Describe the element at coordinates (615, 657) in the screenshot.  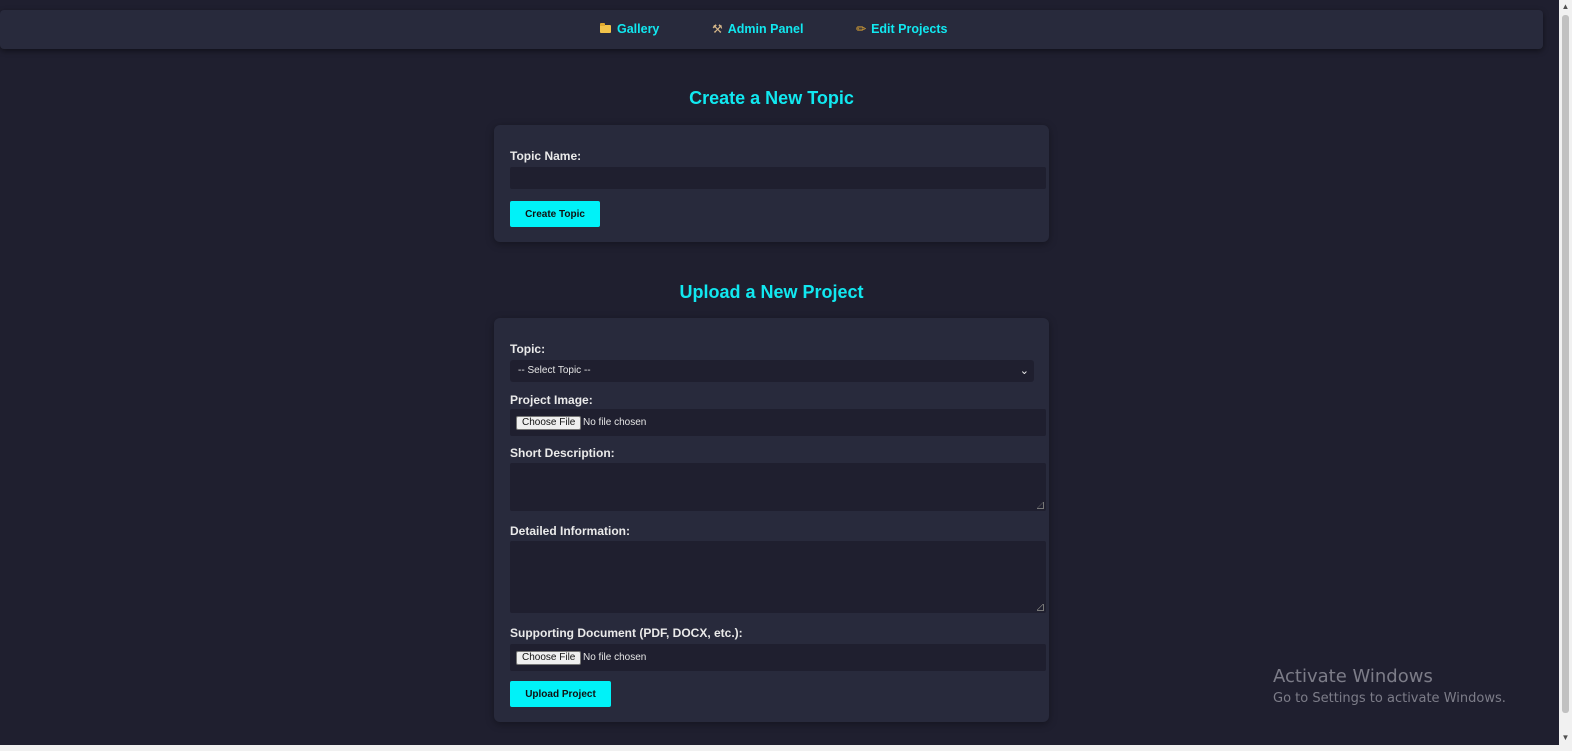
I see `supporting-document-status: No file chosen` at that location.